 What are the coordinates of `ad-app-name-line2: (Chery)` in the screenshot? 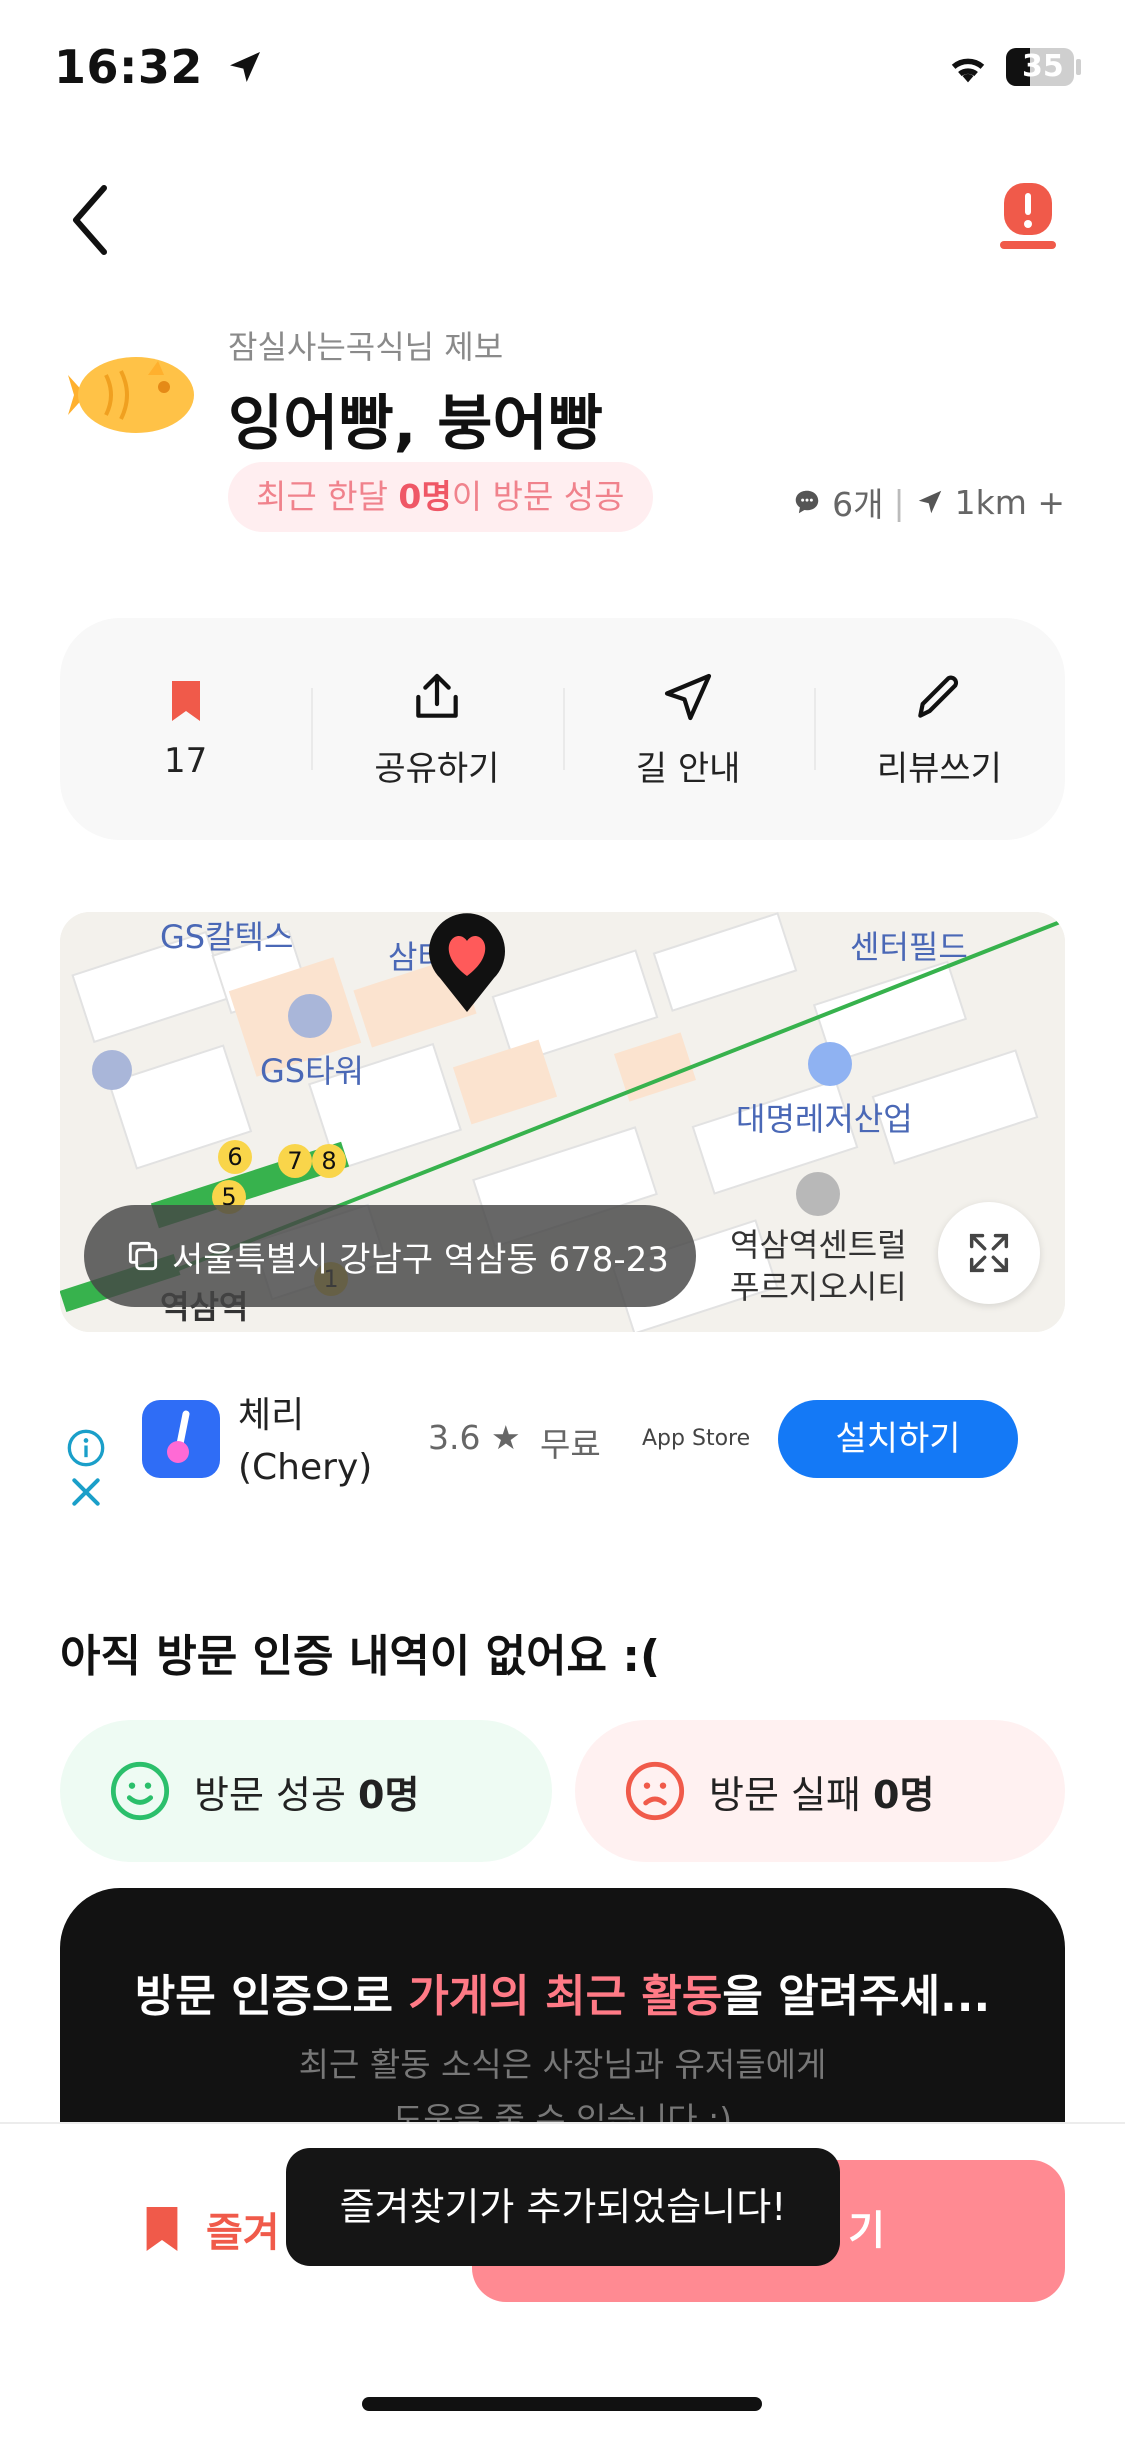 It's located at (305, 1467).